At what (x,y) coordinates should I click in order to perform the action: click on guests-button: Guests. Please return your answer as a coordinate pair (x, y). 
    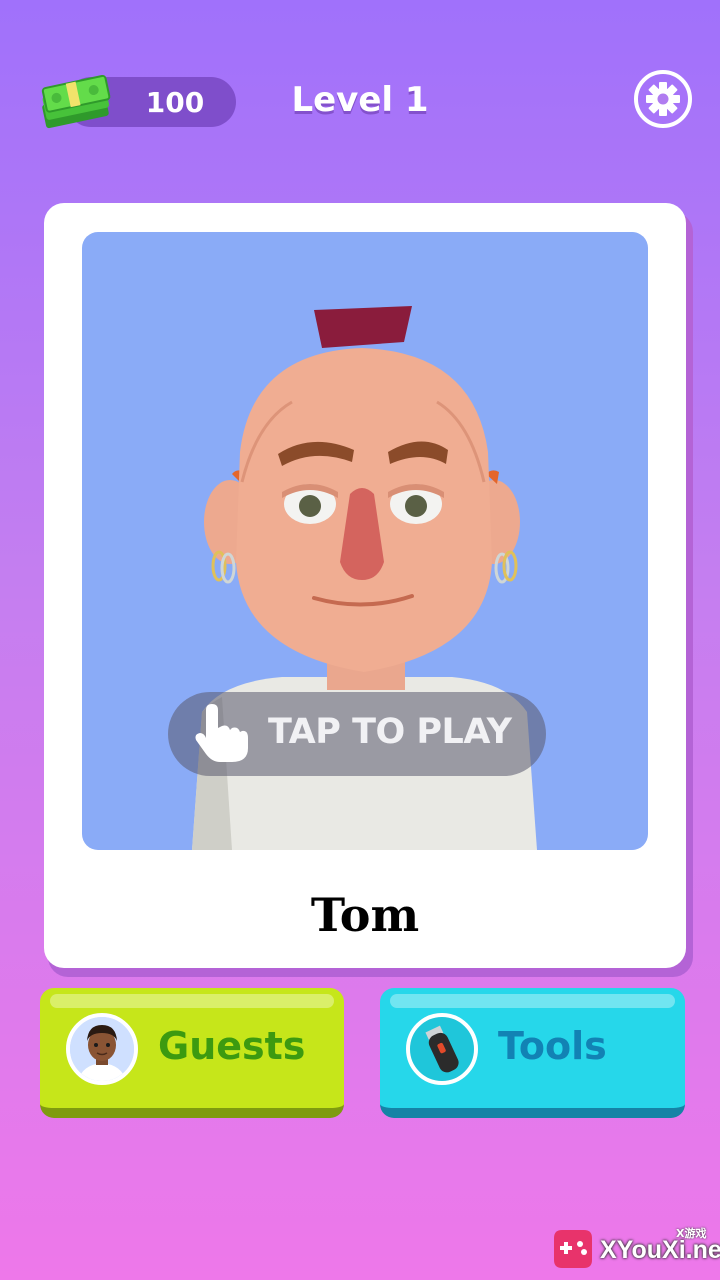
    Looking at the image, I should click on (192, 1053).